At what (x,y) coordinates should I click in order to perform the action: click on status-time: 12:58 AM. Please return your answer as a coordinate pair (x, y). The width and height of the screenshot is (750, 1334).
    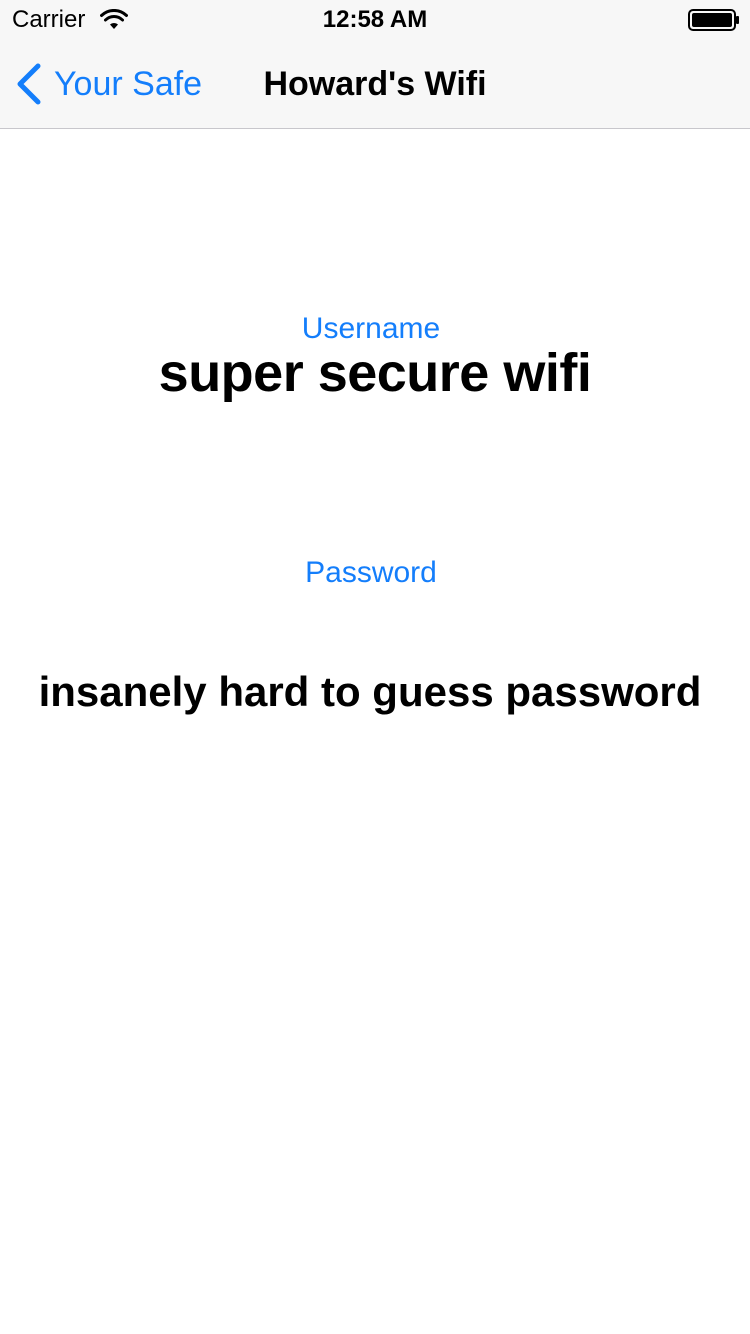
    Looking at the image, I should click on (375, 19).